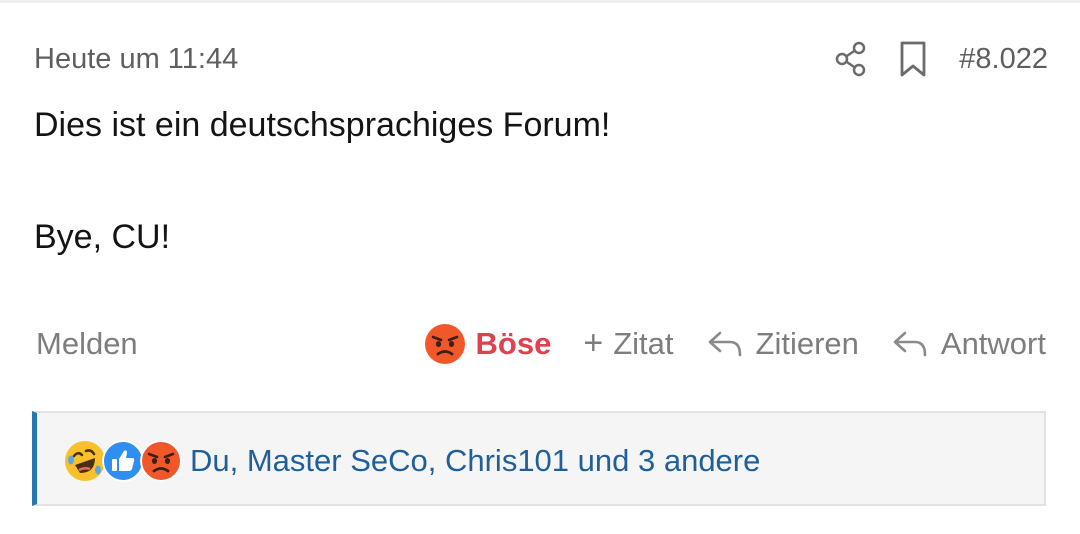 This screenshot has width=1080, height=534. I want to click on post-text-line: Dies ist ein deutschsprachiges Forum!, so click(322, 125).